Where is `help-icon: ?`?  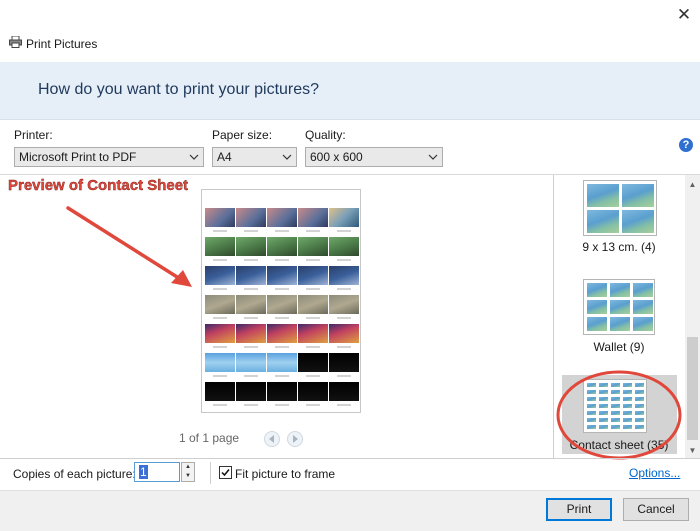 help-icon: ? is located at coordinates (686, 145).